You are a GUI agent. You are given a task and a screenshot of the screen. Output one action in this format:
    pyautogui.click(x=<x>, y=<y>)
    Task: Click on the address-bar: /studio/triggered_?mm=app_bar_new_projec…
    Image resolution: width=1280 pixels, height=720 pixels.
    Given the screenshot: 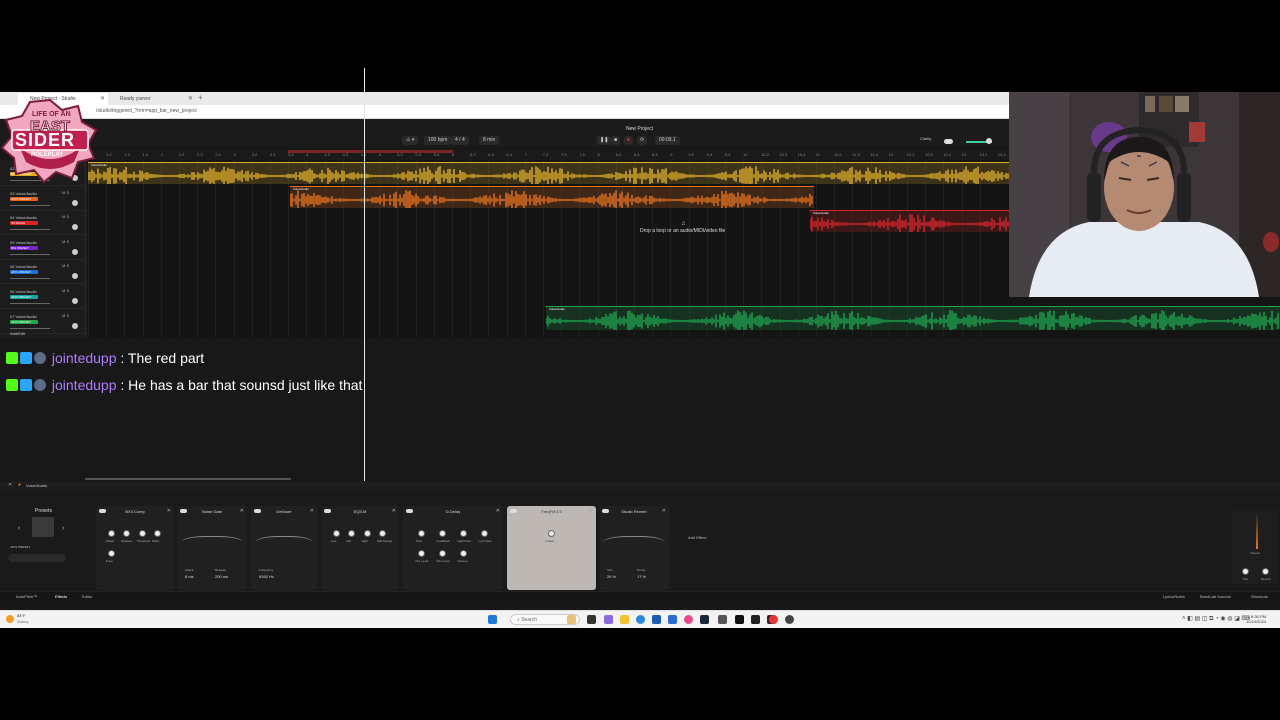 What is the action you would take?
    pyautogui.click(x=504, y=112)
    